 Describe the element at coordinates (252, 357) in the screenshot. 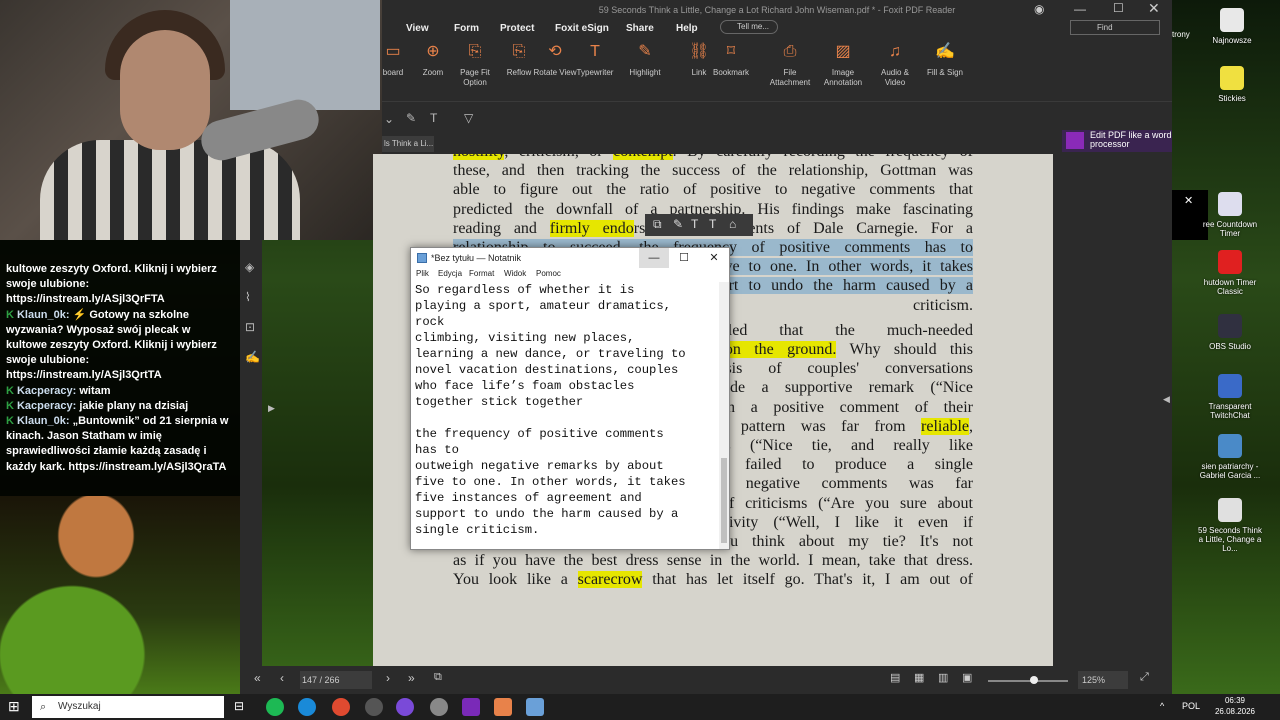

I see `signature-icon: ✍` at that location.